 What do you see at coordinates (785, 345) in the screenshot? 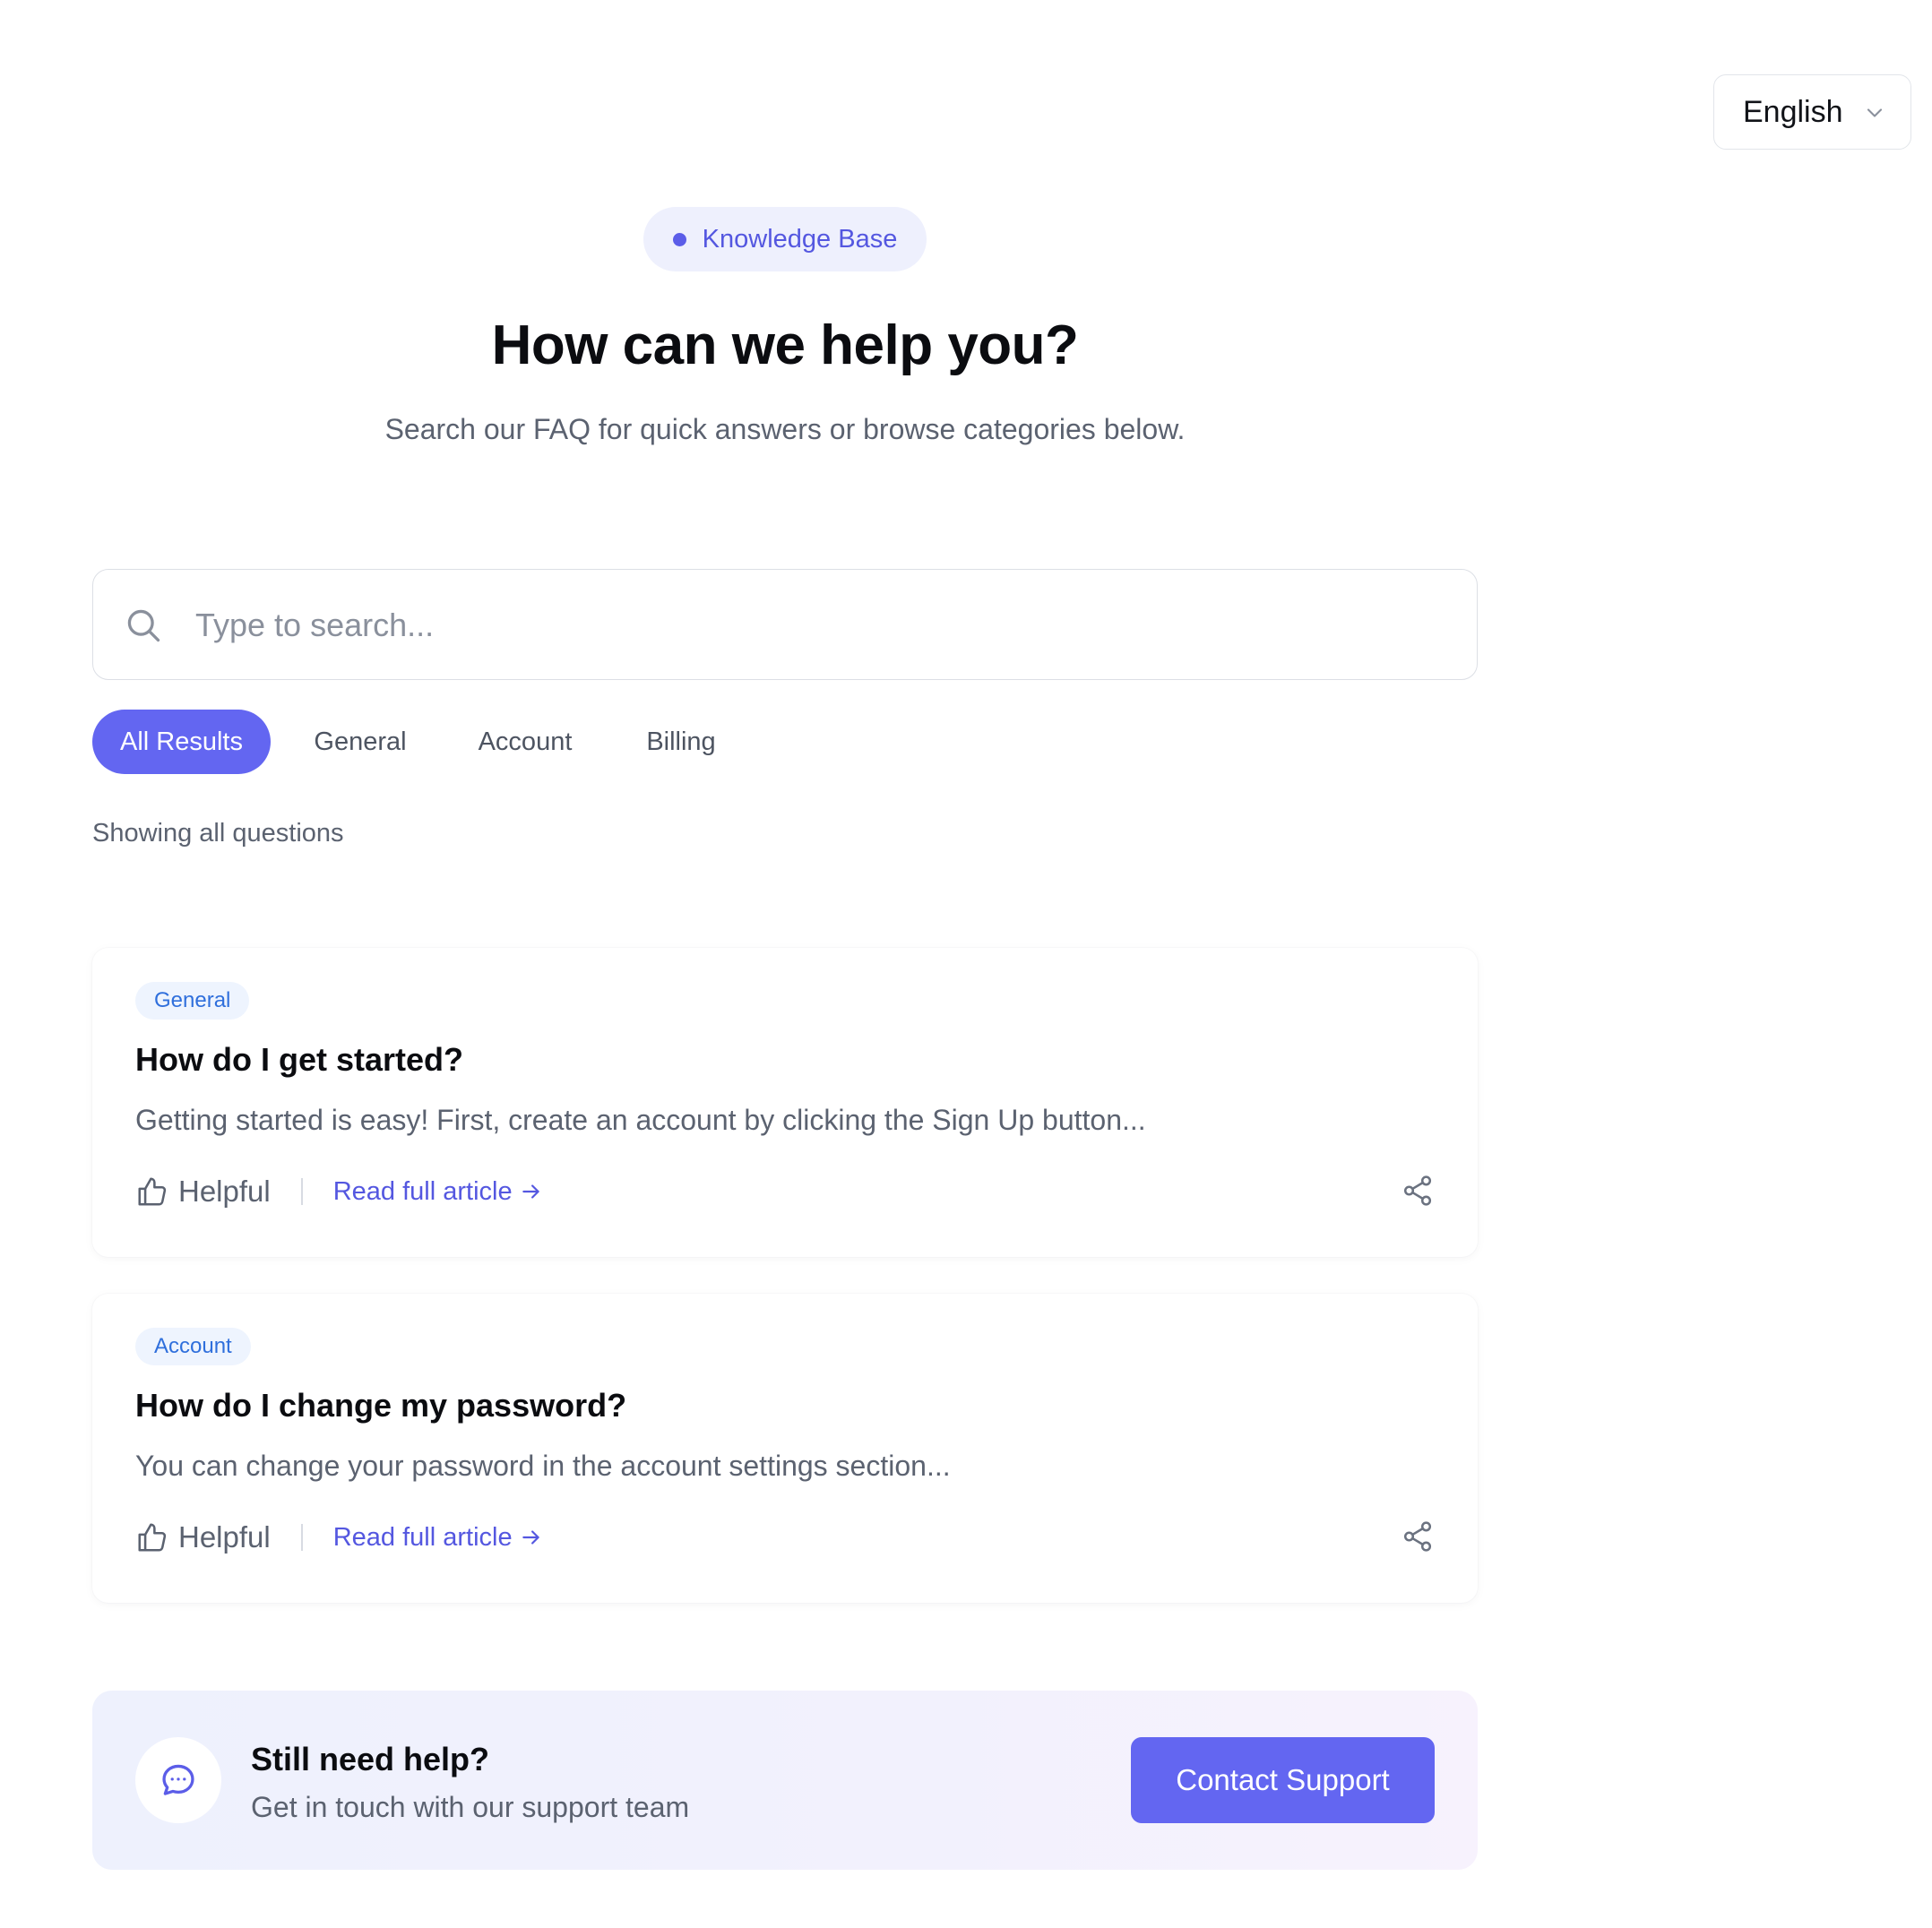
I see `page-title: How can we help you?` at bounding box center [785, 345].